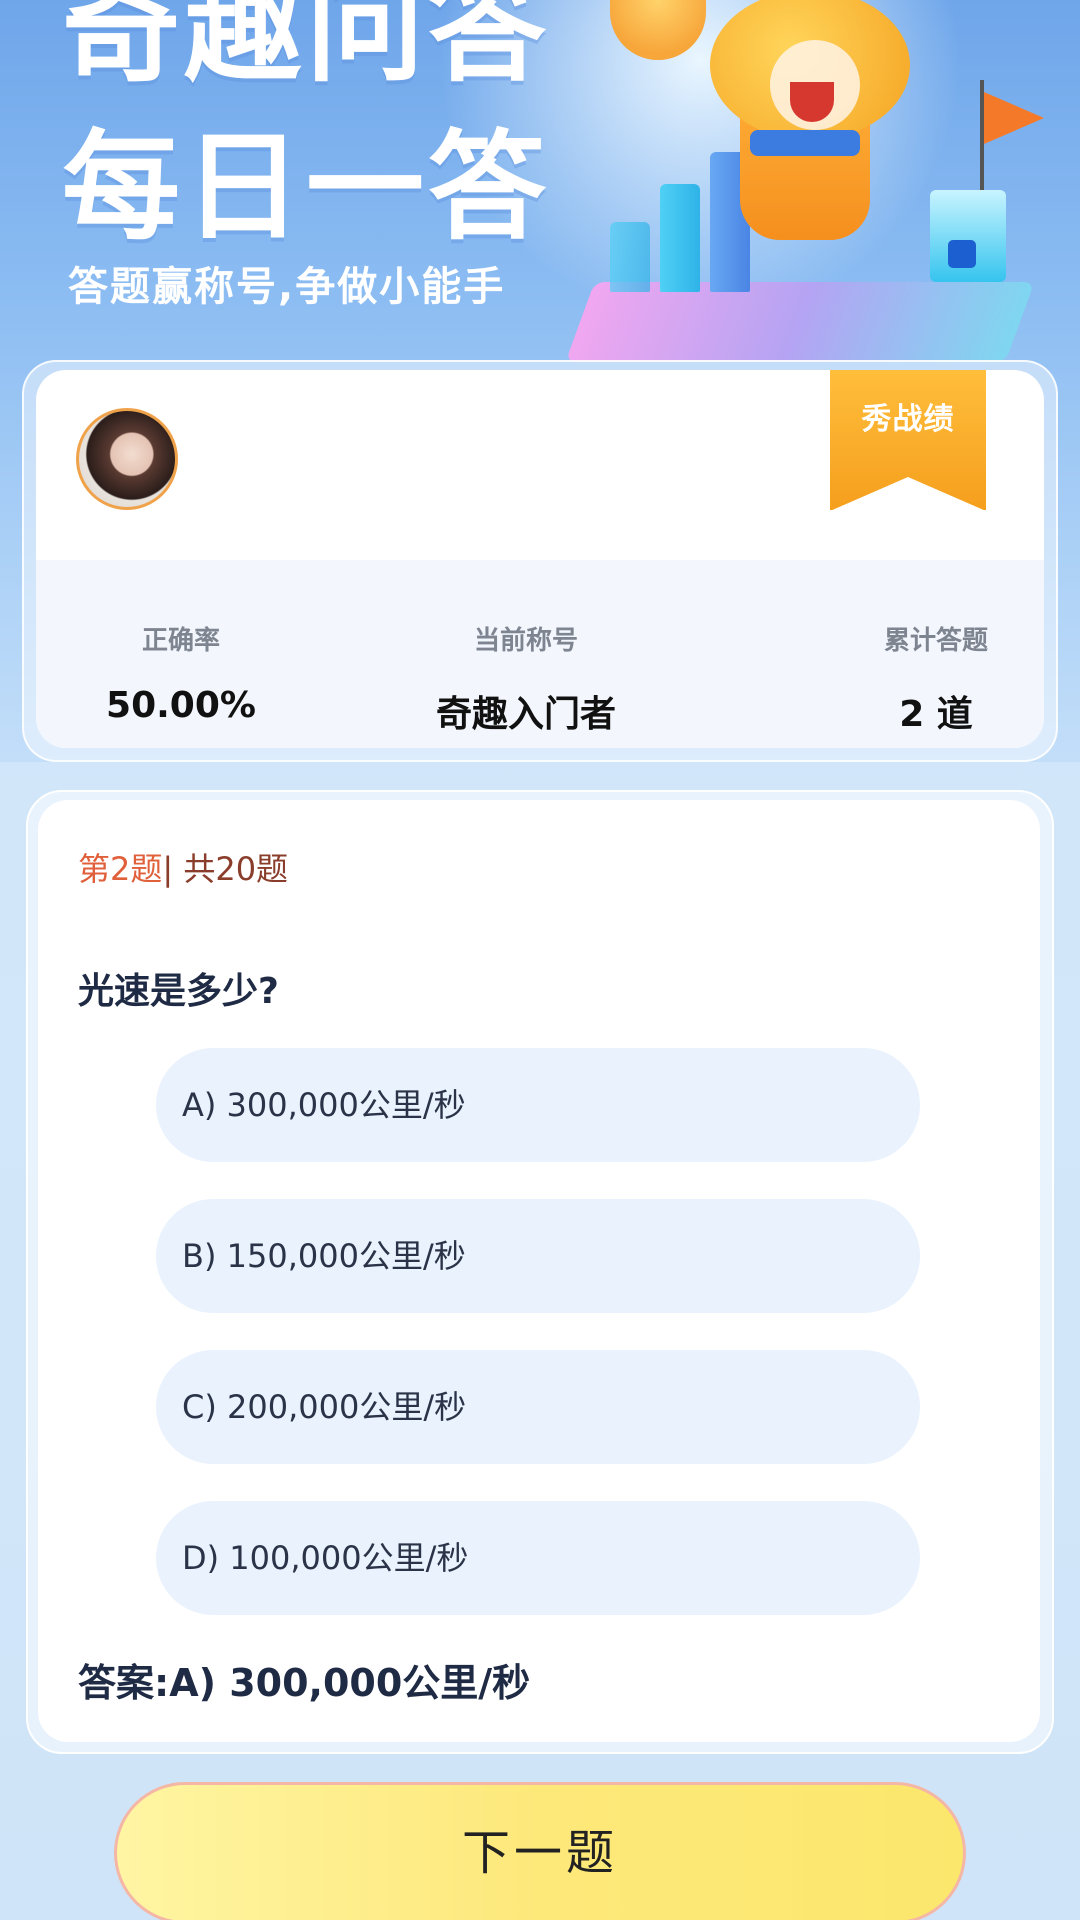 The width and height of the screenshot is (1080, 1920). Describe the element at coordinates (180, 641) in the screenshot. I see `stat-accuracy-label: 正确率` at that location.